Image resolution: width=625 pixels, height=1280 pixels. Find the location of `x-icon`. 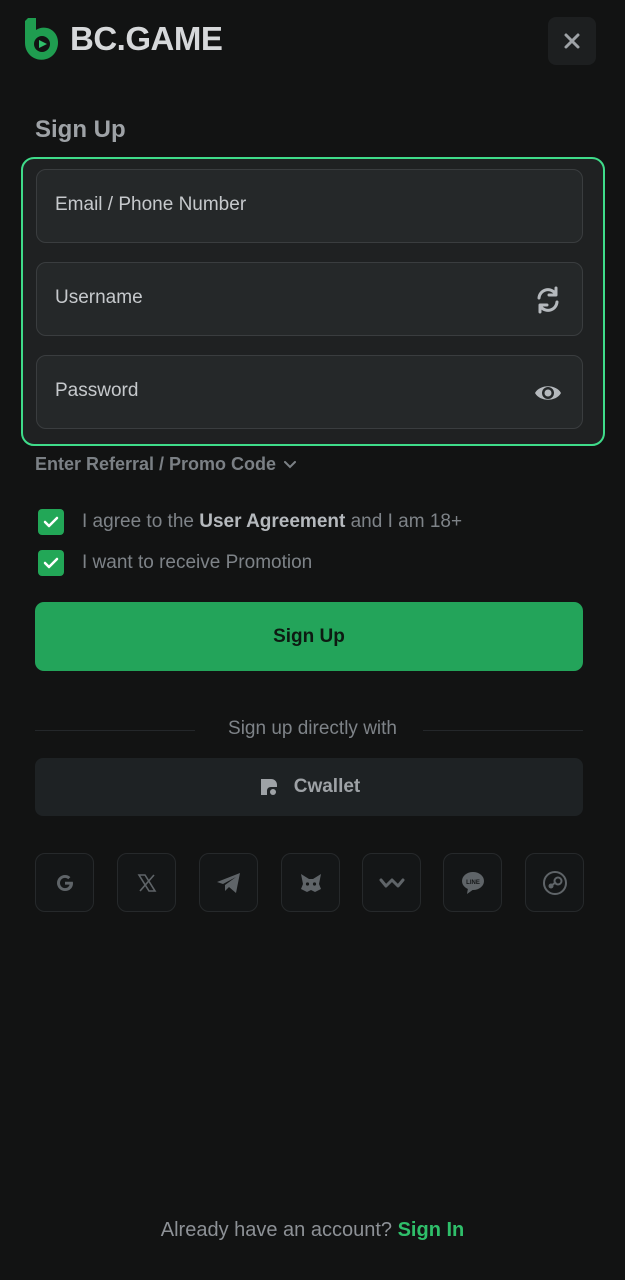

x-icon is located at coordinates (146, 882).